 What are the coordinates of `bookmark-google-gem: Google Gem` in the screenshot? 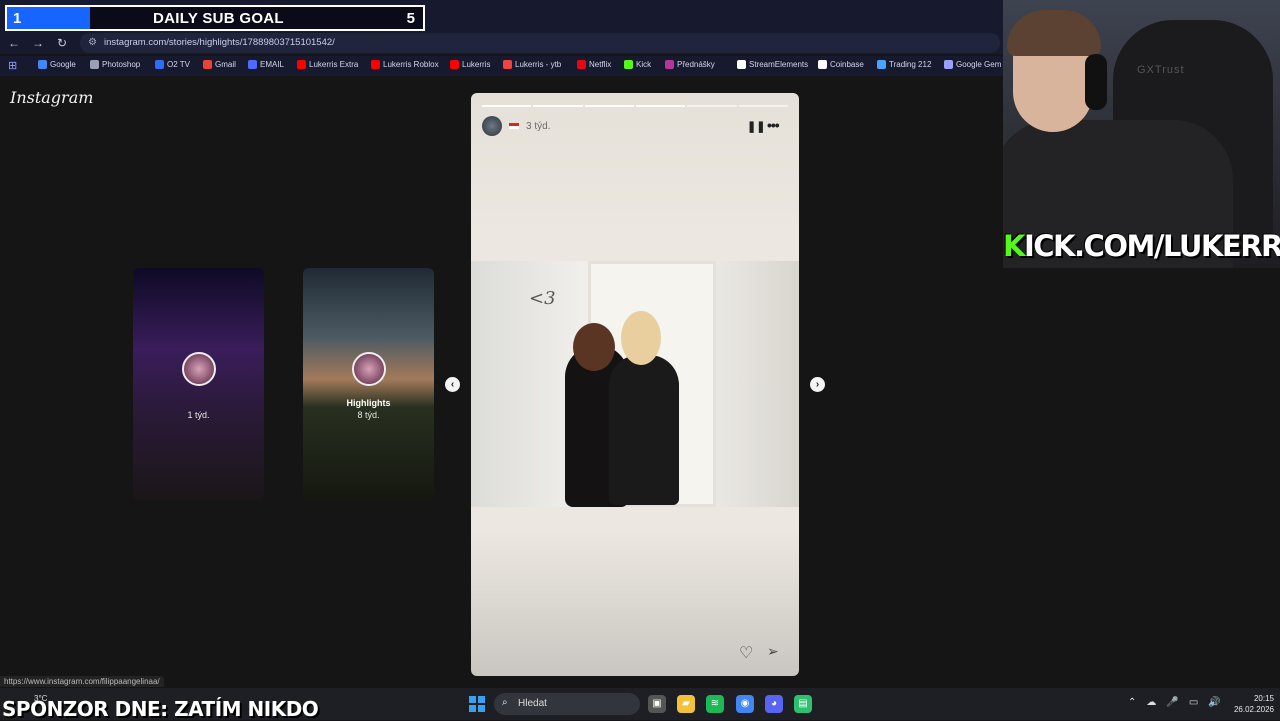 It's located at (972, 64).